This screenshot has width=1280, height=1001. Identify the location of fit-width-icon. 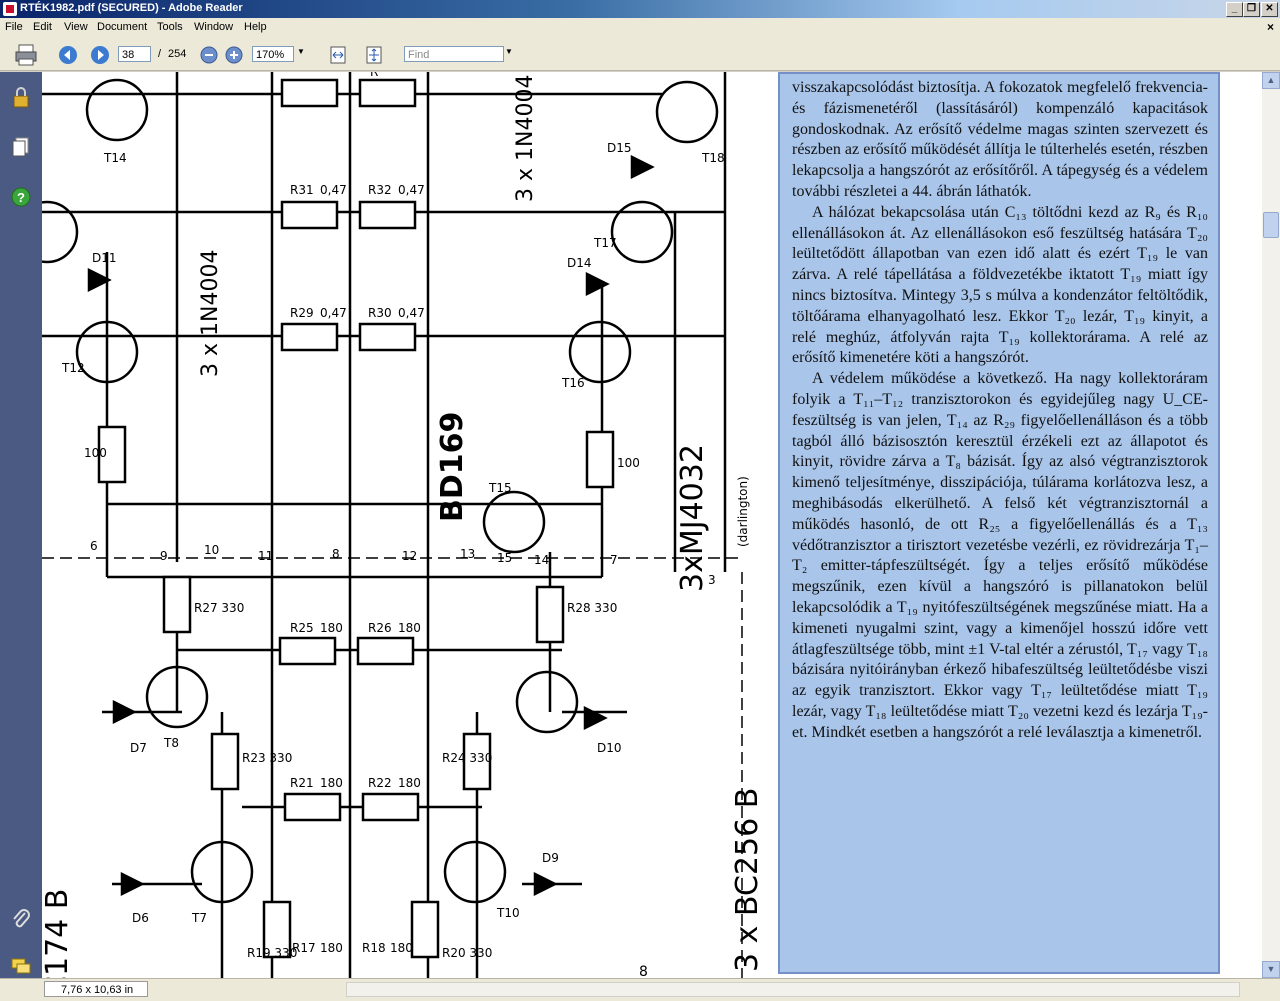
(338, 55).